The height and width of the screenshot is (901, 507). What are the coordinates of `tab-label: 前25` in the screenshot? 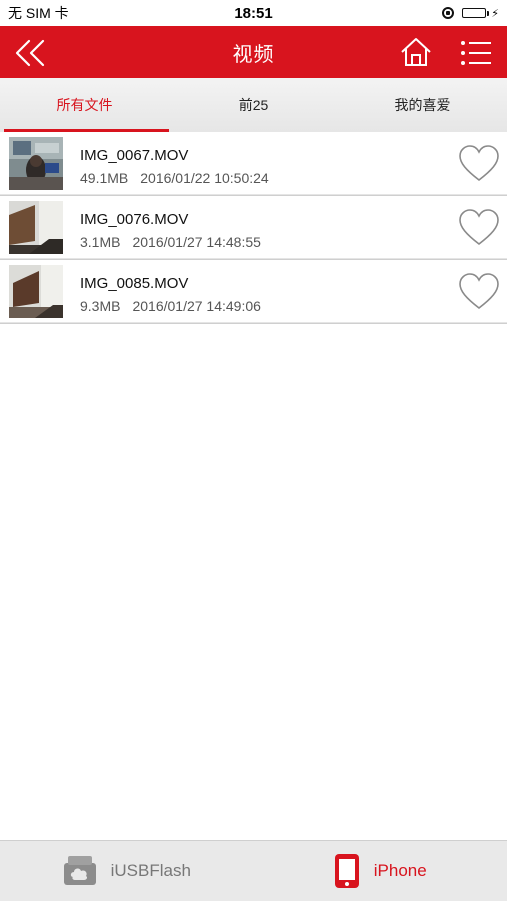 It's located at (254, 105).